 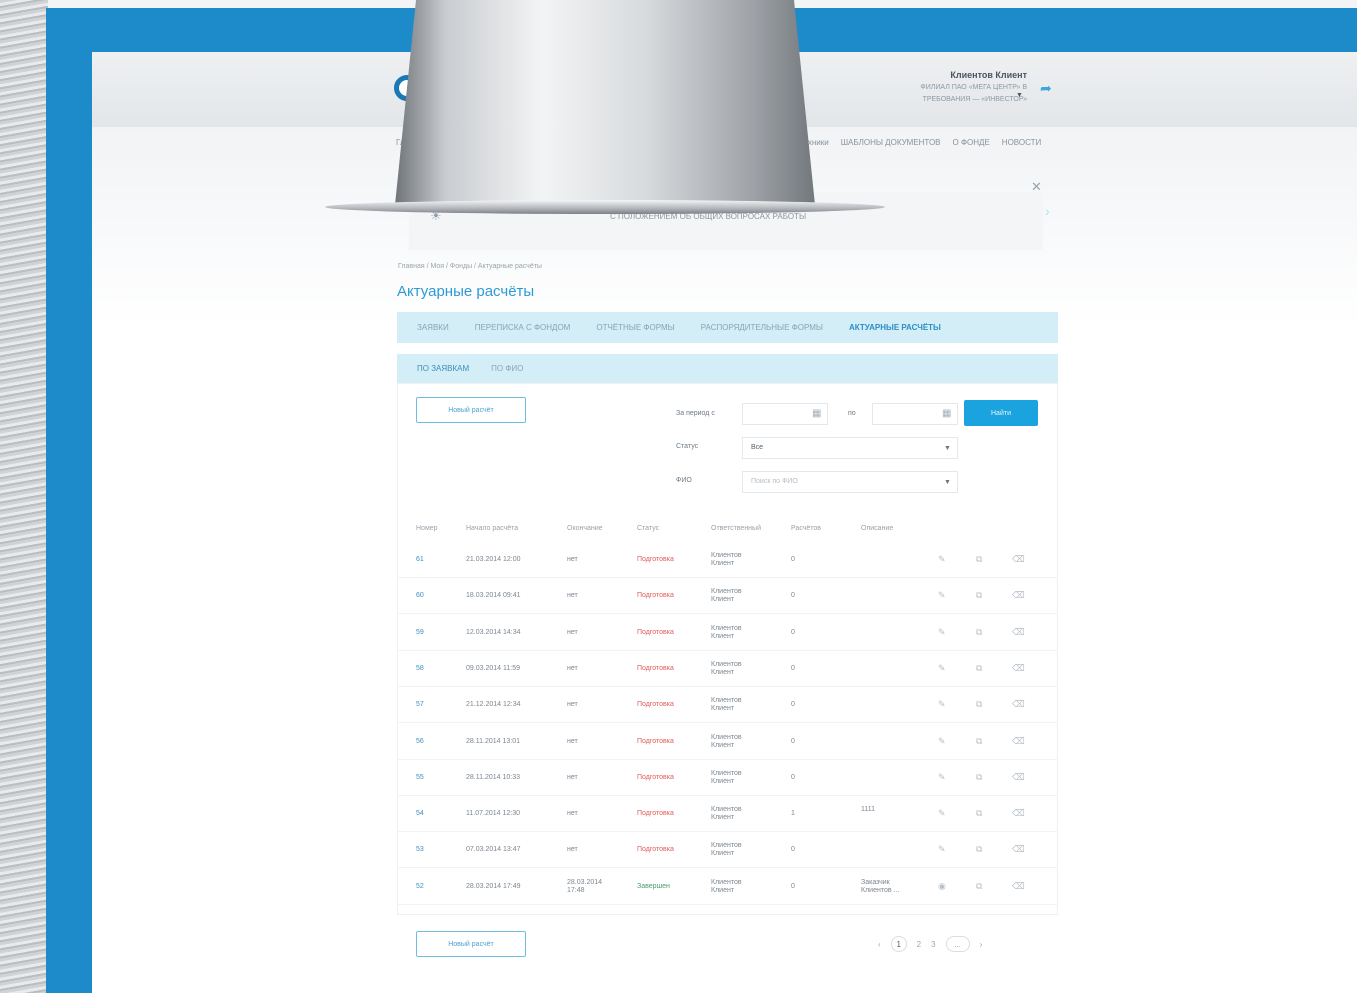 I want to click on subtab-item: ПО ФИО, so click(x=507, y=368).